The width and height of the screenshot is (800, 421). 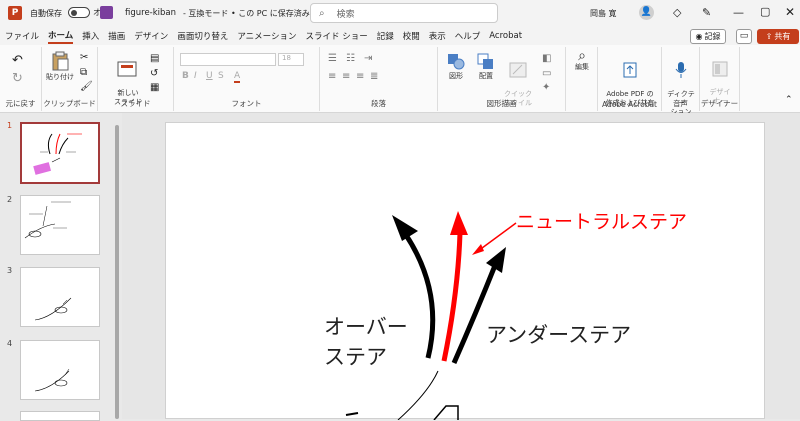 What do you see at coordinates (246, 103) in the screenshot?
I see `font-label: フォント` at bounding box center [246, 103].